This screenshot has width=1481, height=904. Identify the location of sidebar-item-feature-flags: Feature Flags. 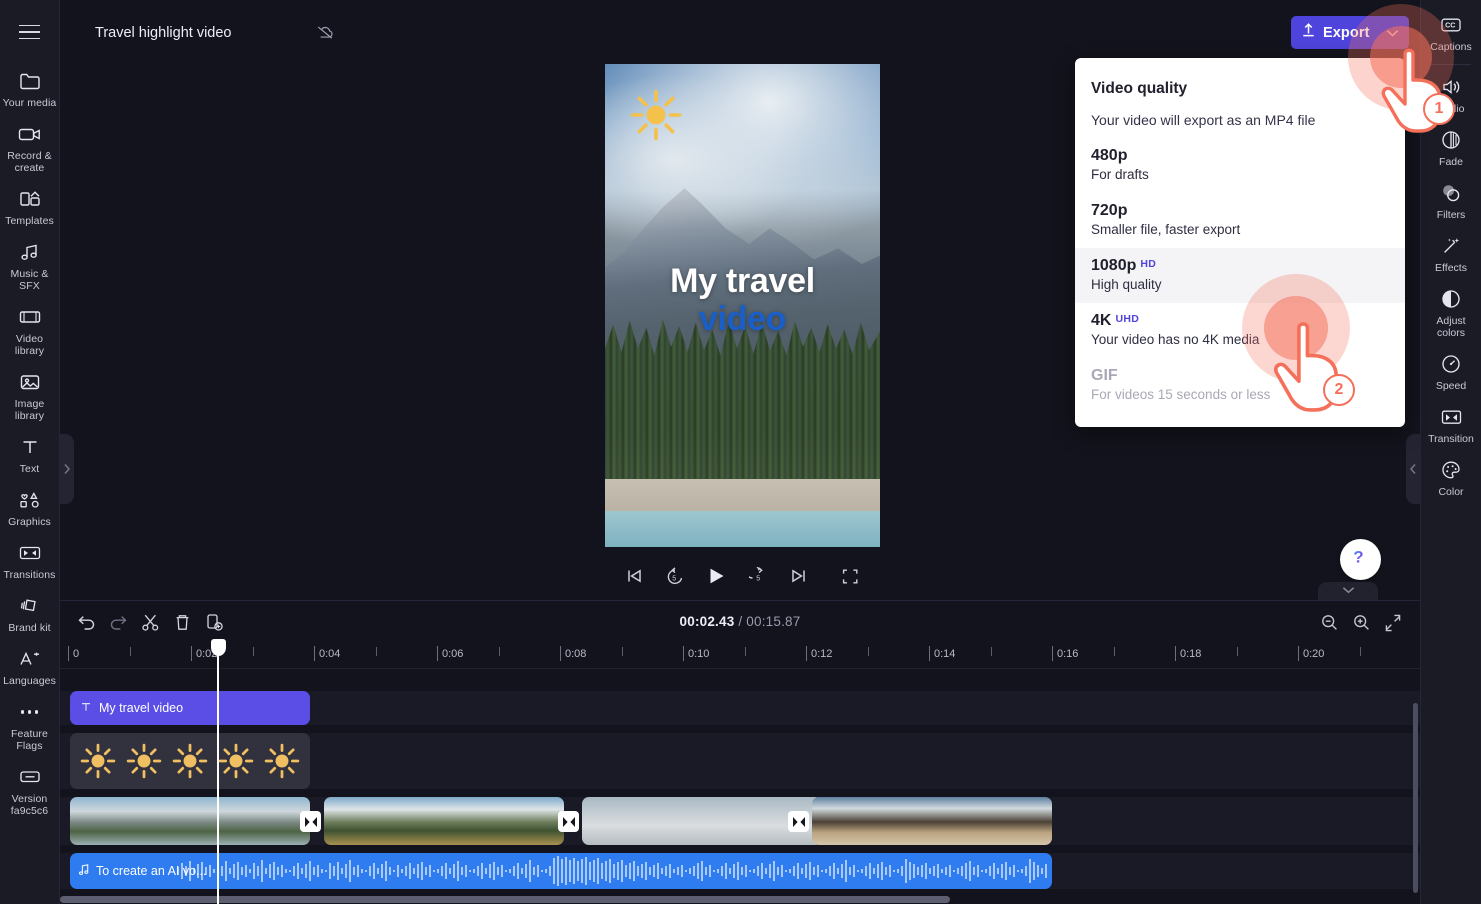
(30, 725).